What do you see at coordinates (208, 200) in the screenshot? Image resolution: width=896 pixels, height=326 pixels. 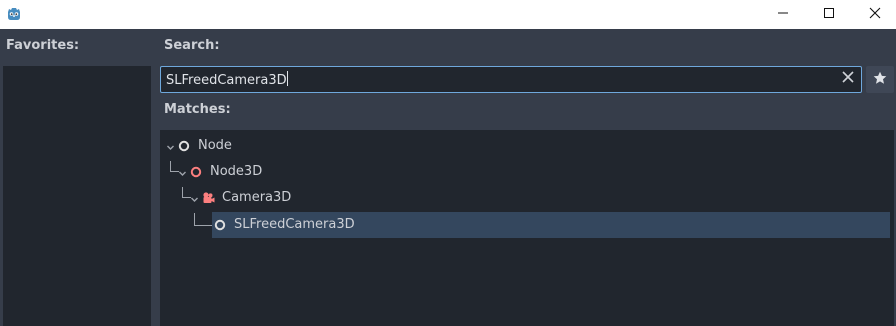 I see `camera3d-icon` at bounding box center [208, 200].